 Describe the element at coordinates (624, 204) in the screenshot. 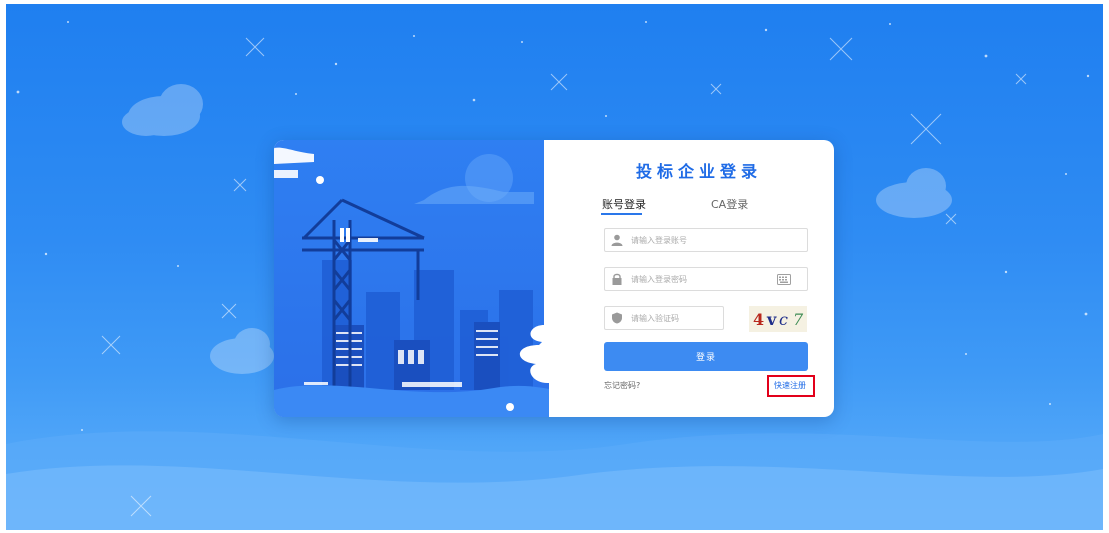

I see `tab-account-login: 账号登录` at that location.